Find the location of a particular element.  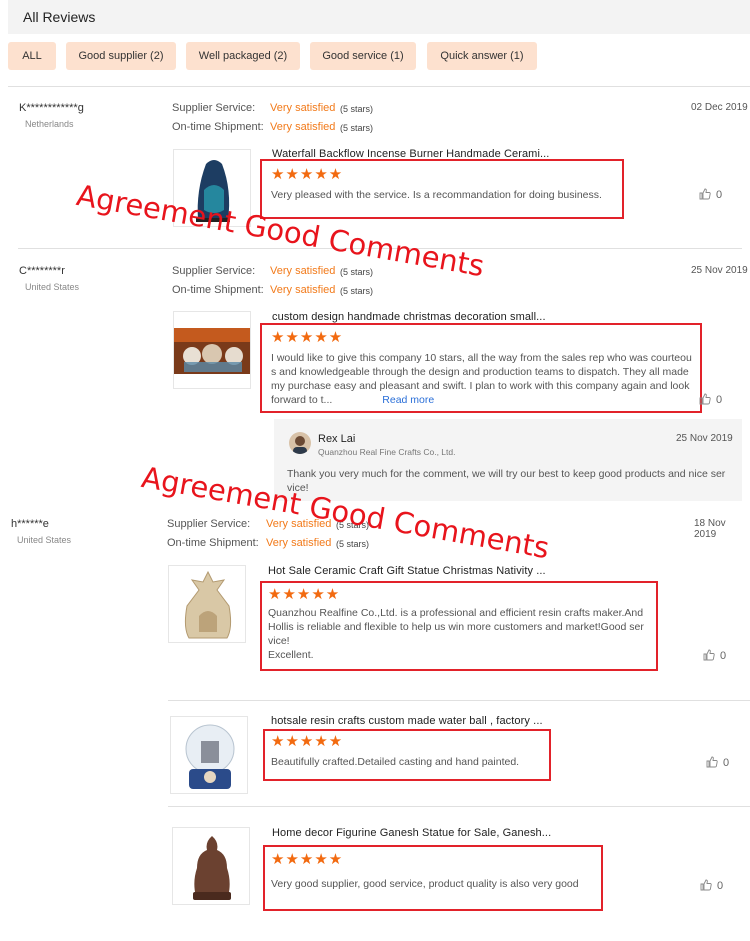

filter-well-packaged: Well packaged (2) is located at coordinates (243, 56).